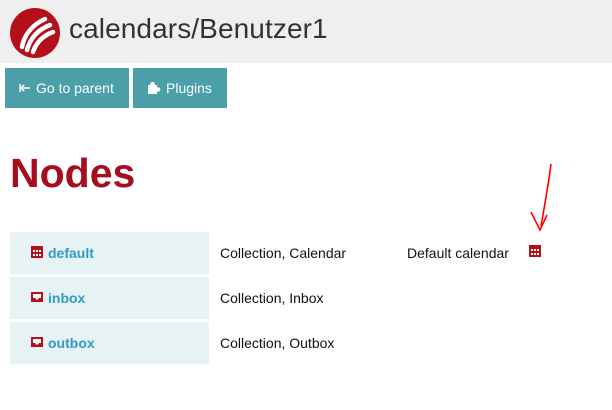  Describe the element at coordinates (109, 253) in the screenshot. I see `node-name-cell: default` at that location.